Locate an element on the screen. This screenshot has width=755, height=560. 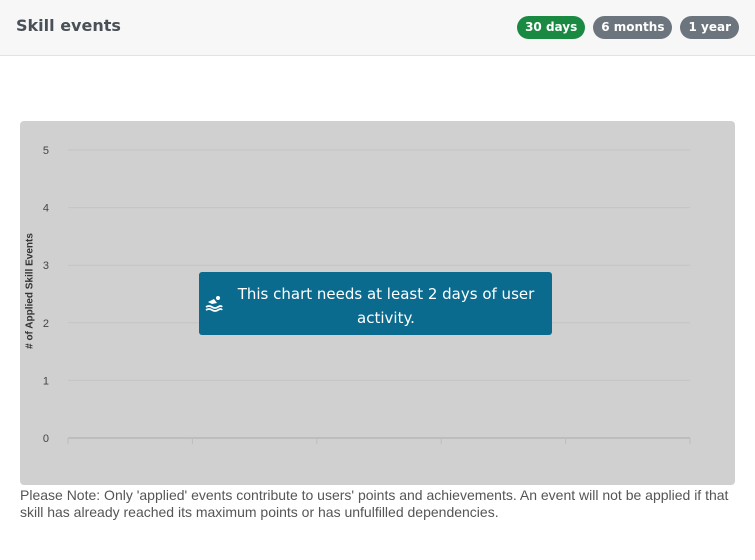
y-tick-label: 2 is located at coordinates (46, 324).